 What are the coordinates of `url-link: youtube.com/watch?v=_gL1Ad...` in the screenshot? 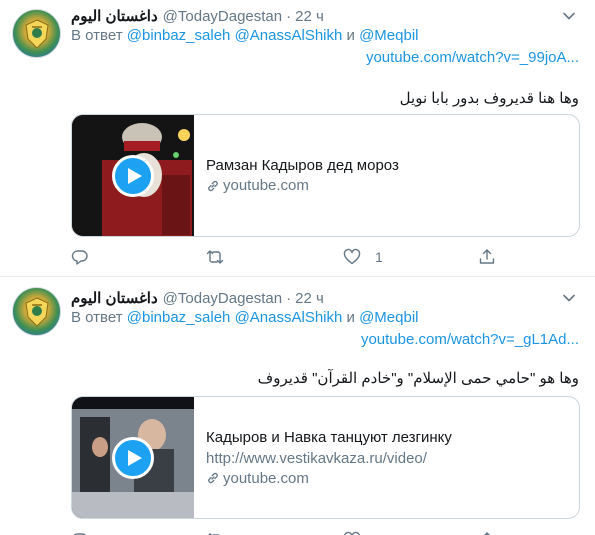 It's located at (470, 339).